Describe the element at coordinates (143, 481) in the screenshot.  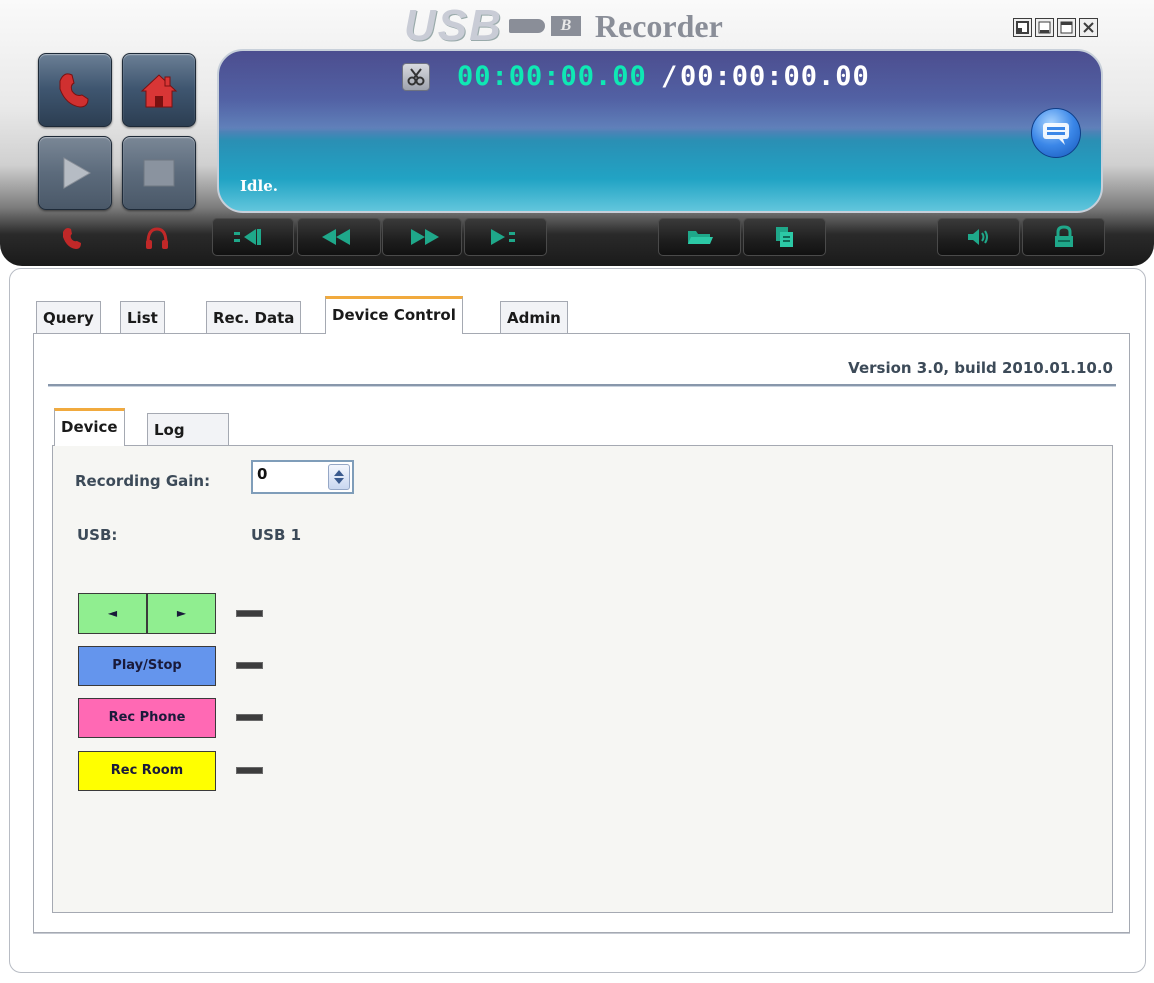
I see `recording-gain-label: Recording Gain:` at that location.